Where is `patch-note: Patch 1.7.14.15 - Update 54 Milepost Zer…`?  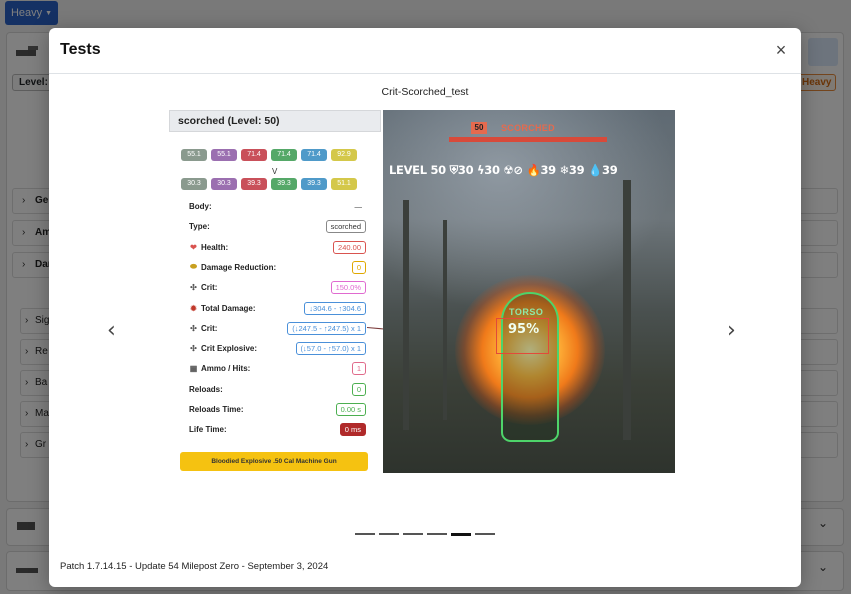 patch-note: Patch 1.7.14.15 - Update 54 Milepost Zer… is located at coordinates (194, 566).